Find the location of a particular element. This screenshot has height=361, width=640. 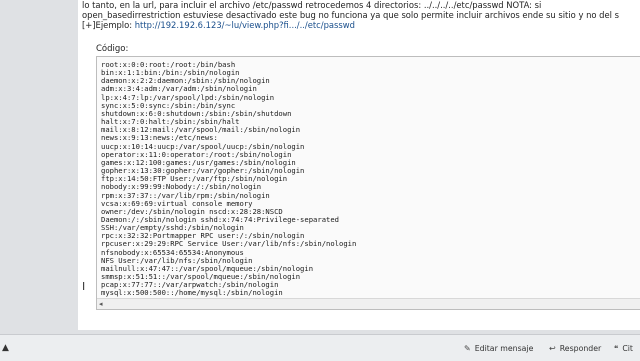

cite-button: ❝ Cit is located at coordinates (623, 348).